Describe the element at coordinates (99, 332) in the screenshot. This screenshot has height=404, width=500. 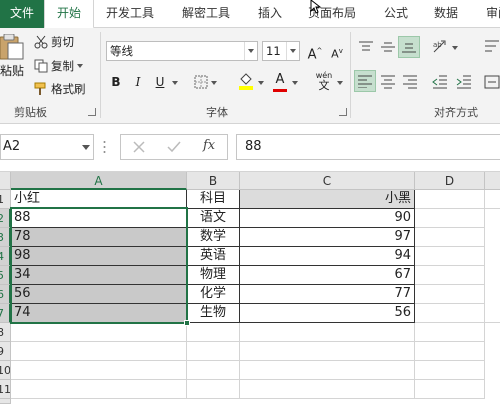
I see `cell-a8` at that location.